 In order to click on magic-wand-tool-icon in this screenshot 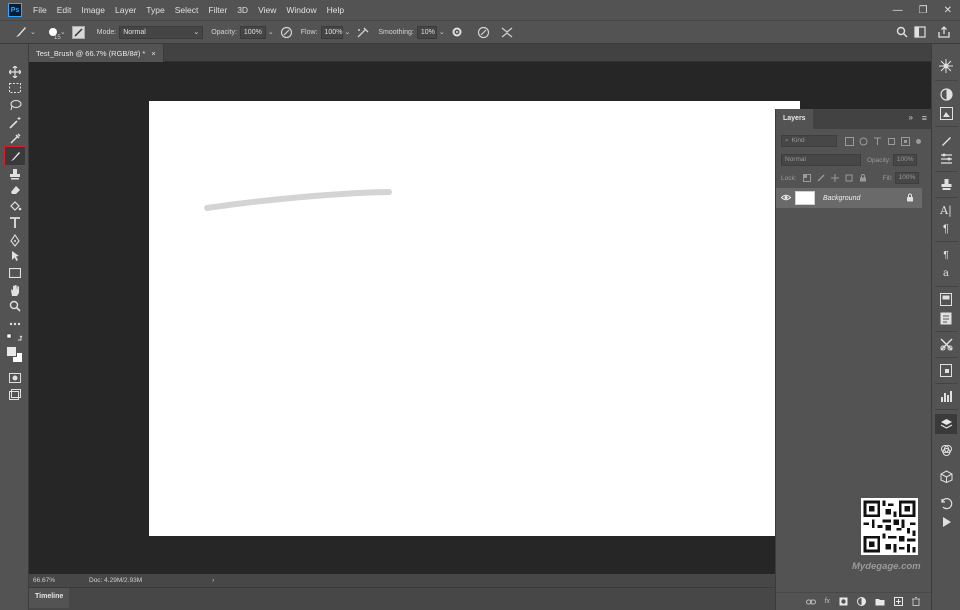, I will do `click(15, 122)`.